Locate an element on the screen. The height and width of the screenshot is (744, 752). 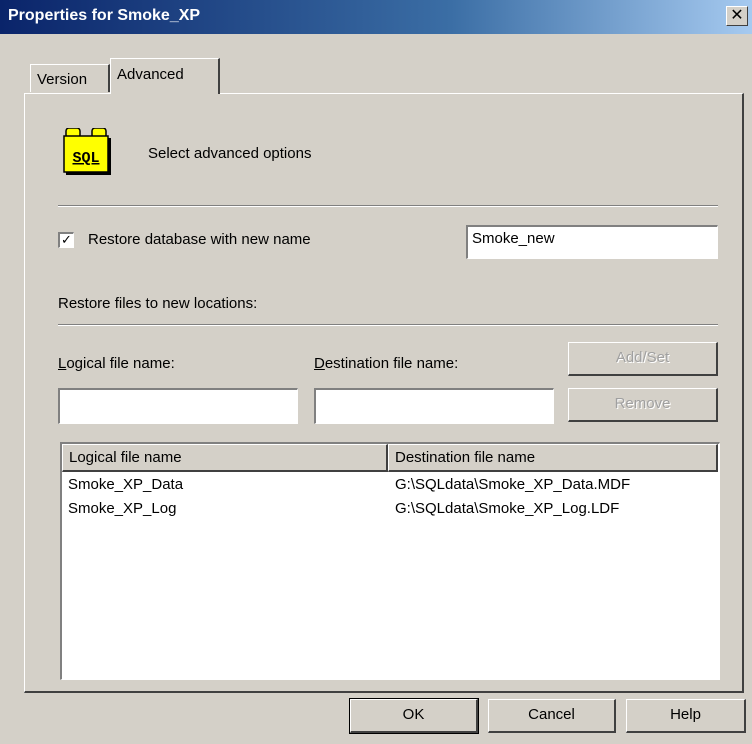
row-destination-path: G:\SQLdata\Smoke_XP_Log.LDF is located at coordinates (507, 508).